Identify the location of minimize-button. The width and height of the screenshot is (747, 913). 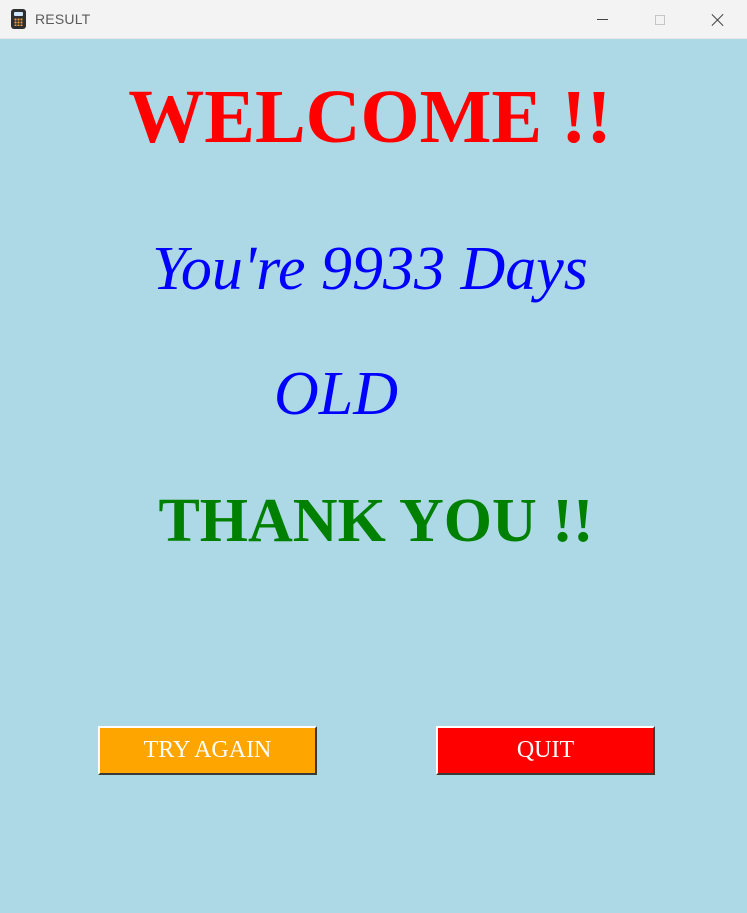
(602, 19).